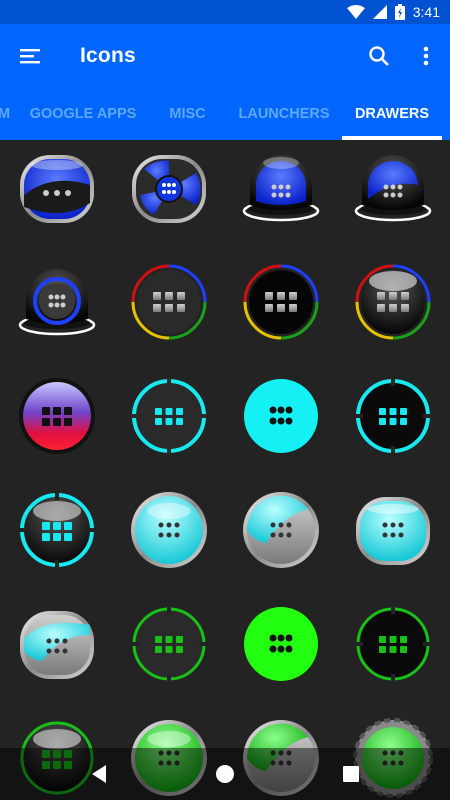 The height and width of the screenshot is (800, 450). I want to click on status-icons, so click(375, 12).